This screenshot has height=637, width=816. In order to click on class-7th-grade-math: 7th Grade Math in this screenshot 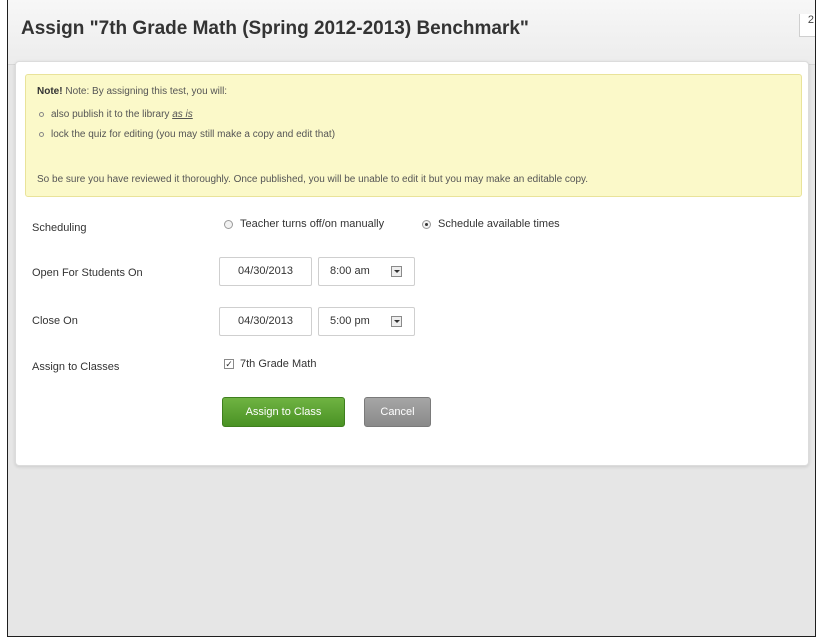, I will do `click(278, 364)`.